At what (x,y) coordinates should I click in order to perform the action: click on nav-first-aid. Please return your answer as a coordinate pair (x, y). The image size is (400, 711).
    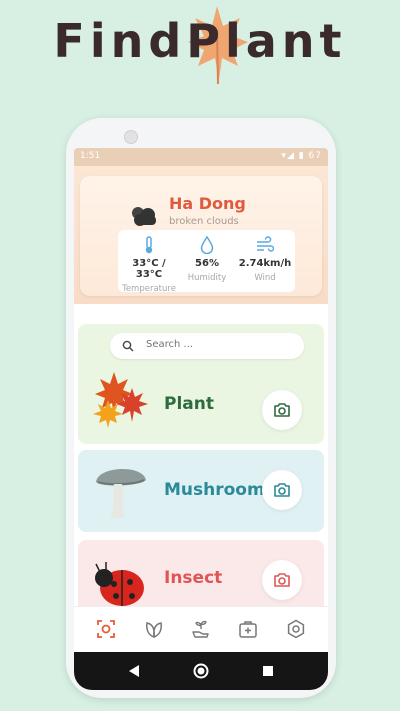
    Looking at the image, I should click on (248, 629).